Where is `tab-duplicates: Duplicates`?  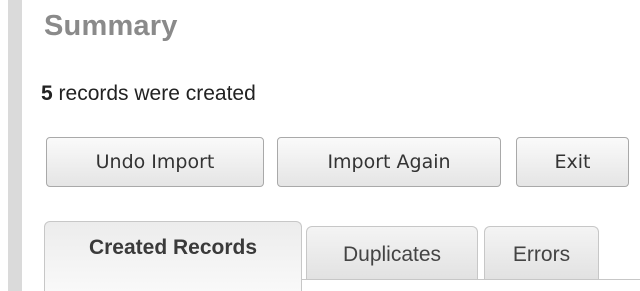 tab-duplicates: Duplicates is located at coordinates (392, 252).